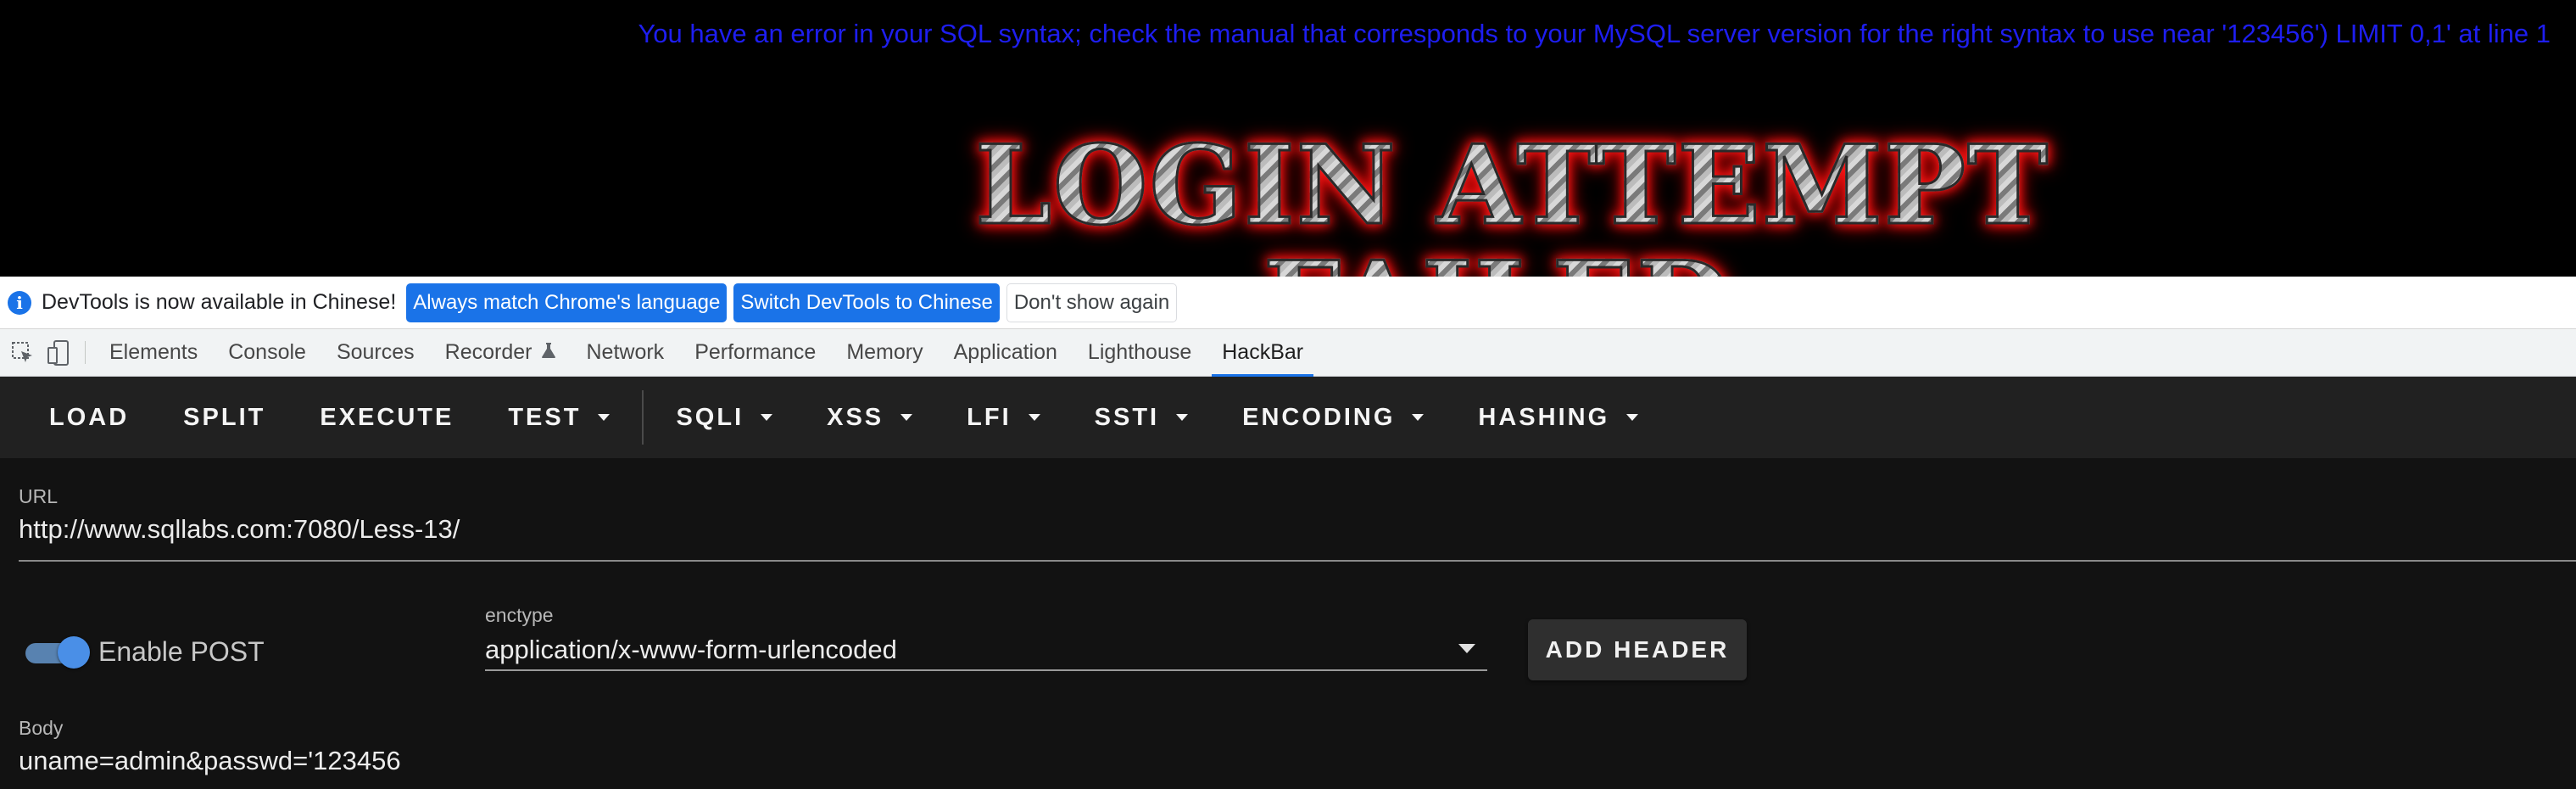 The width and height of the screenshot is (2576, 789). I want to click on tab-sources: Sources, so click(375, 352).